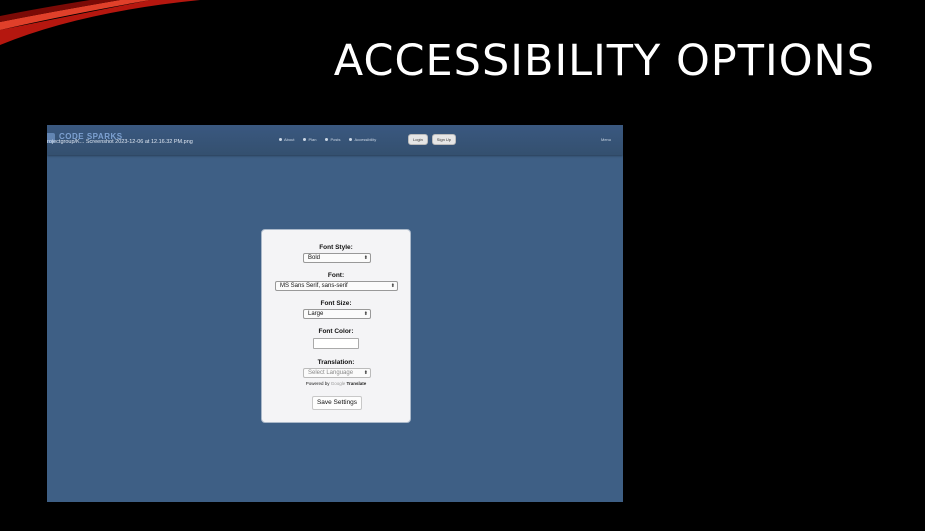  I want to click on nav-item-label: Plan, so click(312, 139).